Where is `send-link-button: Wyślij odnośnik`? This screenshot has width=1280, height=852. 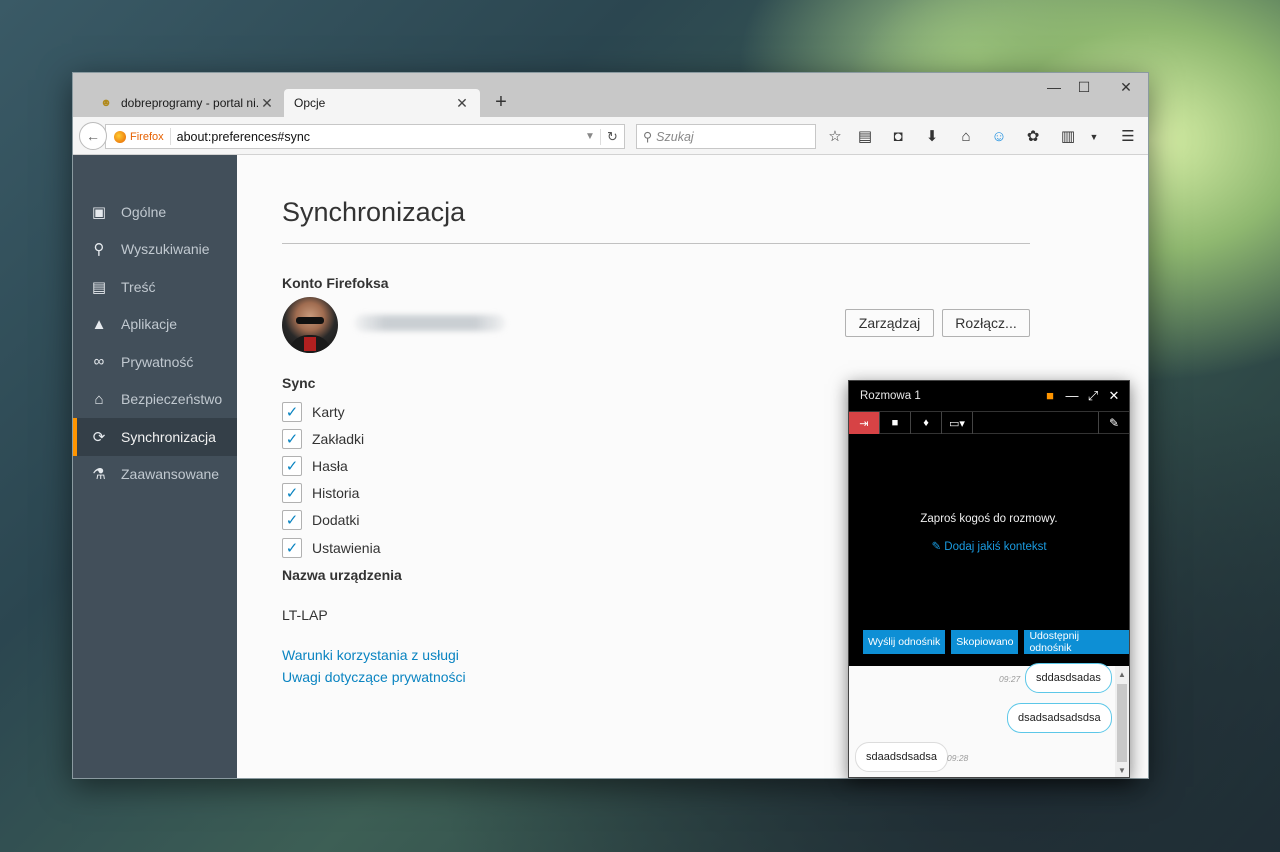
send-link-button: Wyślij odnośnik is located at coordinates (904, 642).